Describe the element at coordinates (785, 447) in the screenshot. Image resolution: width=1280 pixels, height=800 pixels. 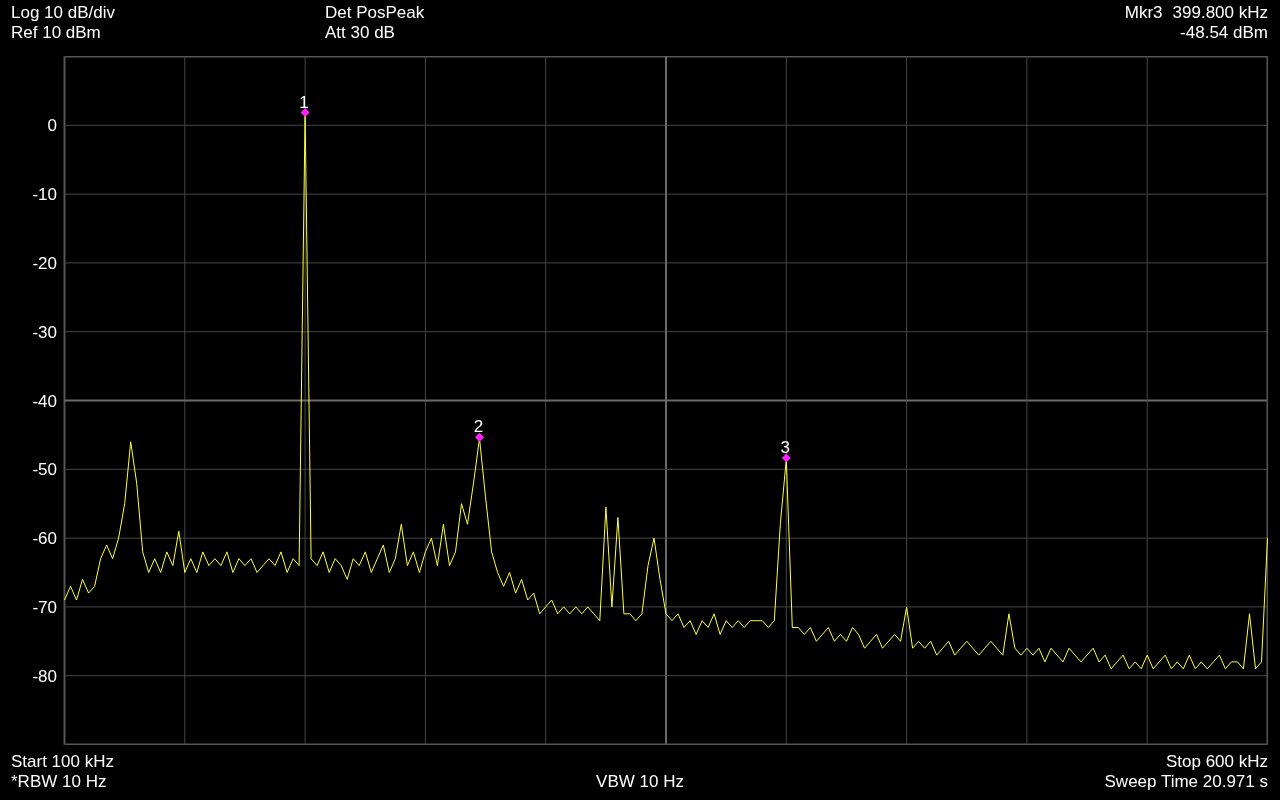
I see `marker-number: 3` at that location.